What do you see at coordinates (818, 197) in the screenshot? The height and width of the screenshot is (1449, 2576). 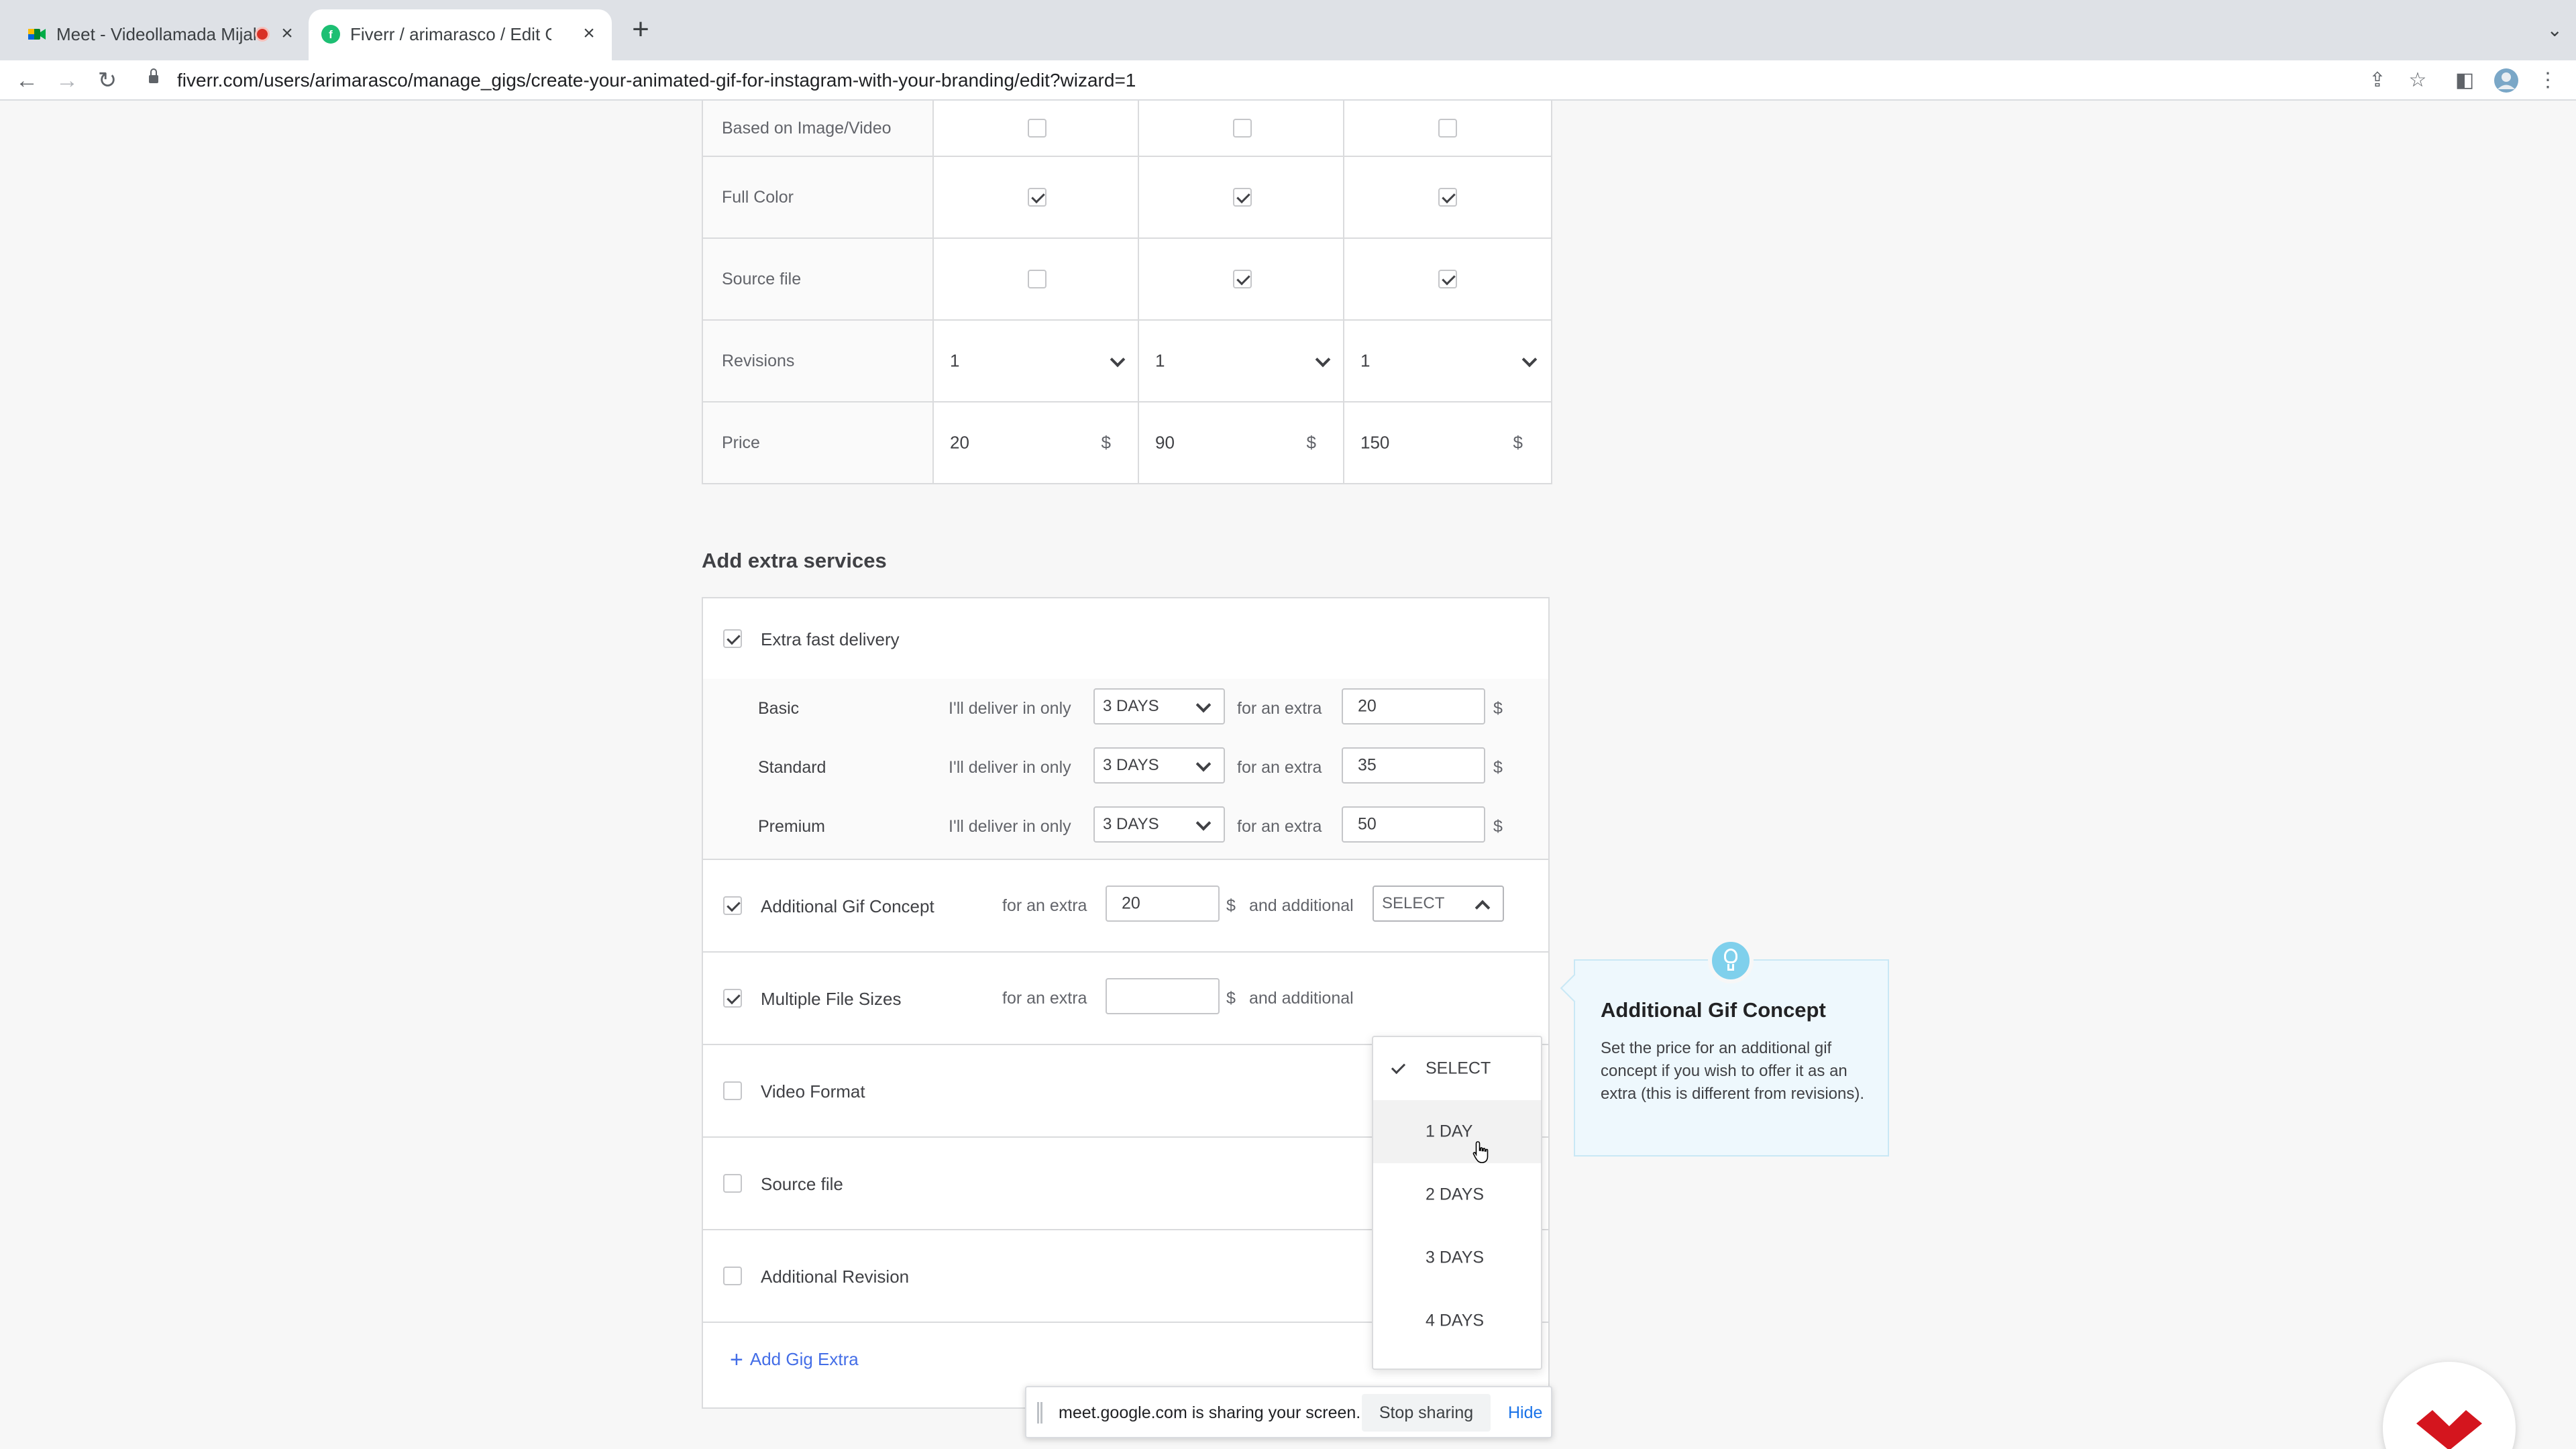 I see `row-label: Full Color` at bounding box center [818, 197].